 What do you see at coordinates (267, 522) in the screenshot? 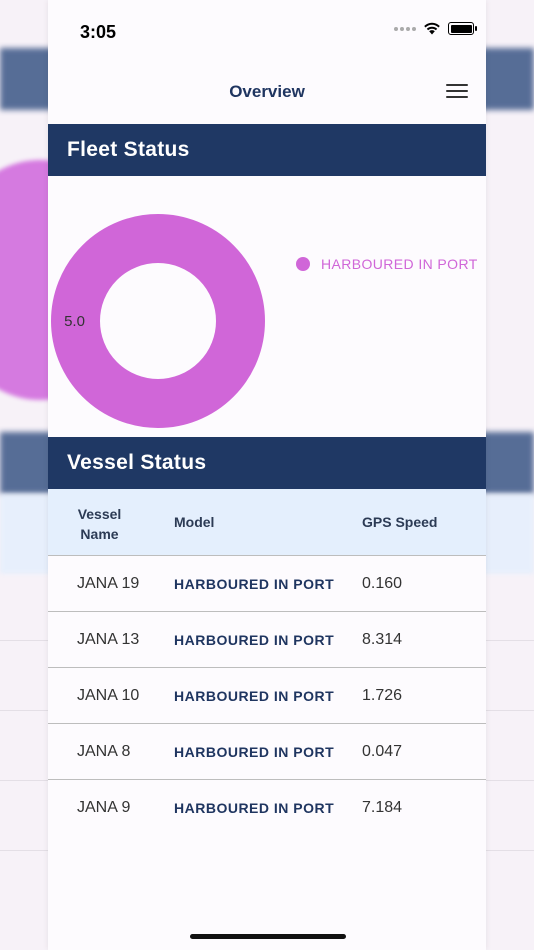
I see `table-header-row: Vessel Name Model GPS Speed` at bounding box center [267, 522].